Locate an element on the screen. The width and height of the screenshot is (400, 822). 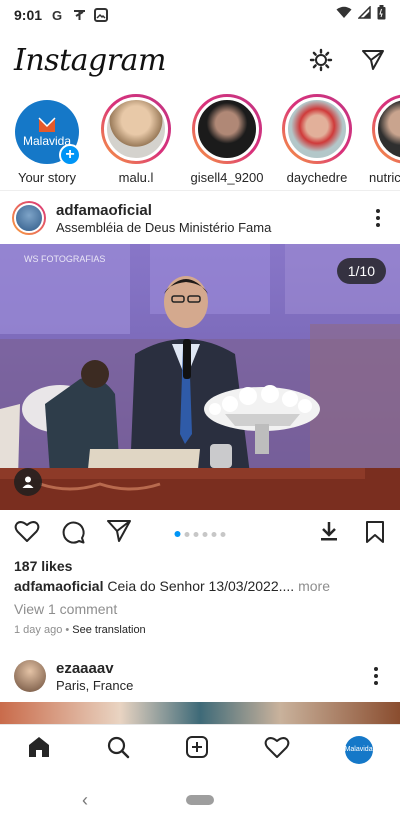
home-pill is located at coordinates (200, 800).